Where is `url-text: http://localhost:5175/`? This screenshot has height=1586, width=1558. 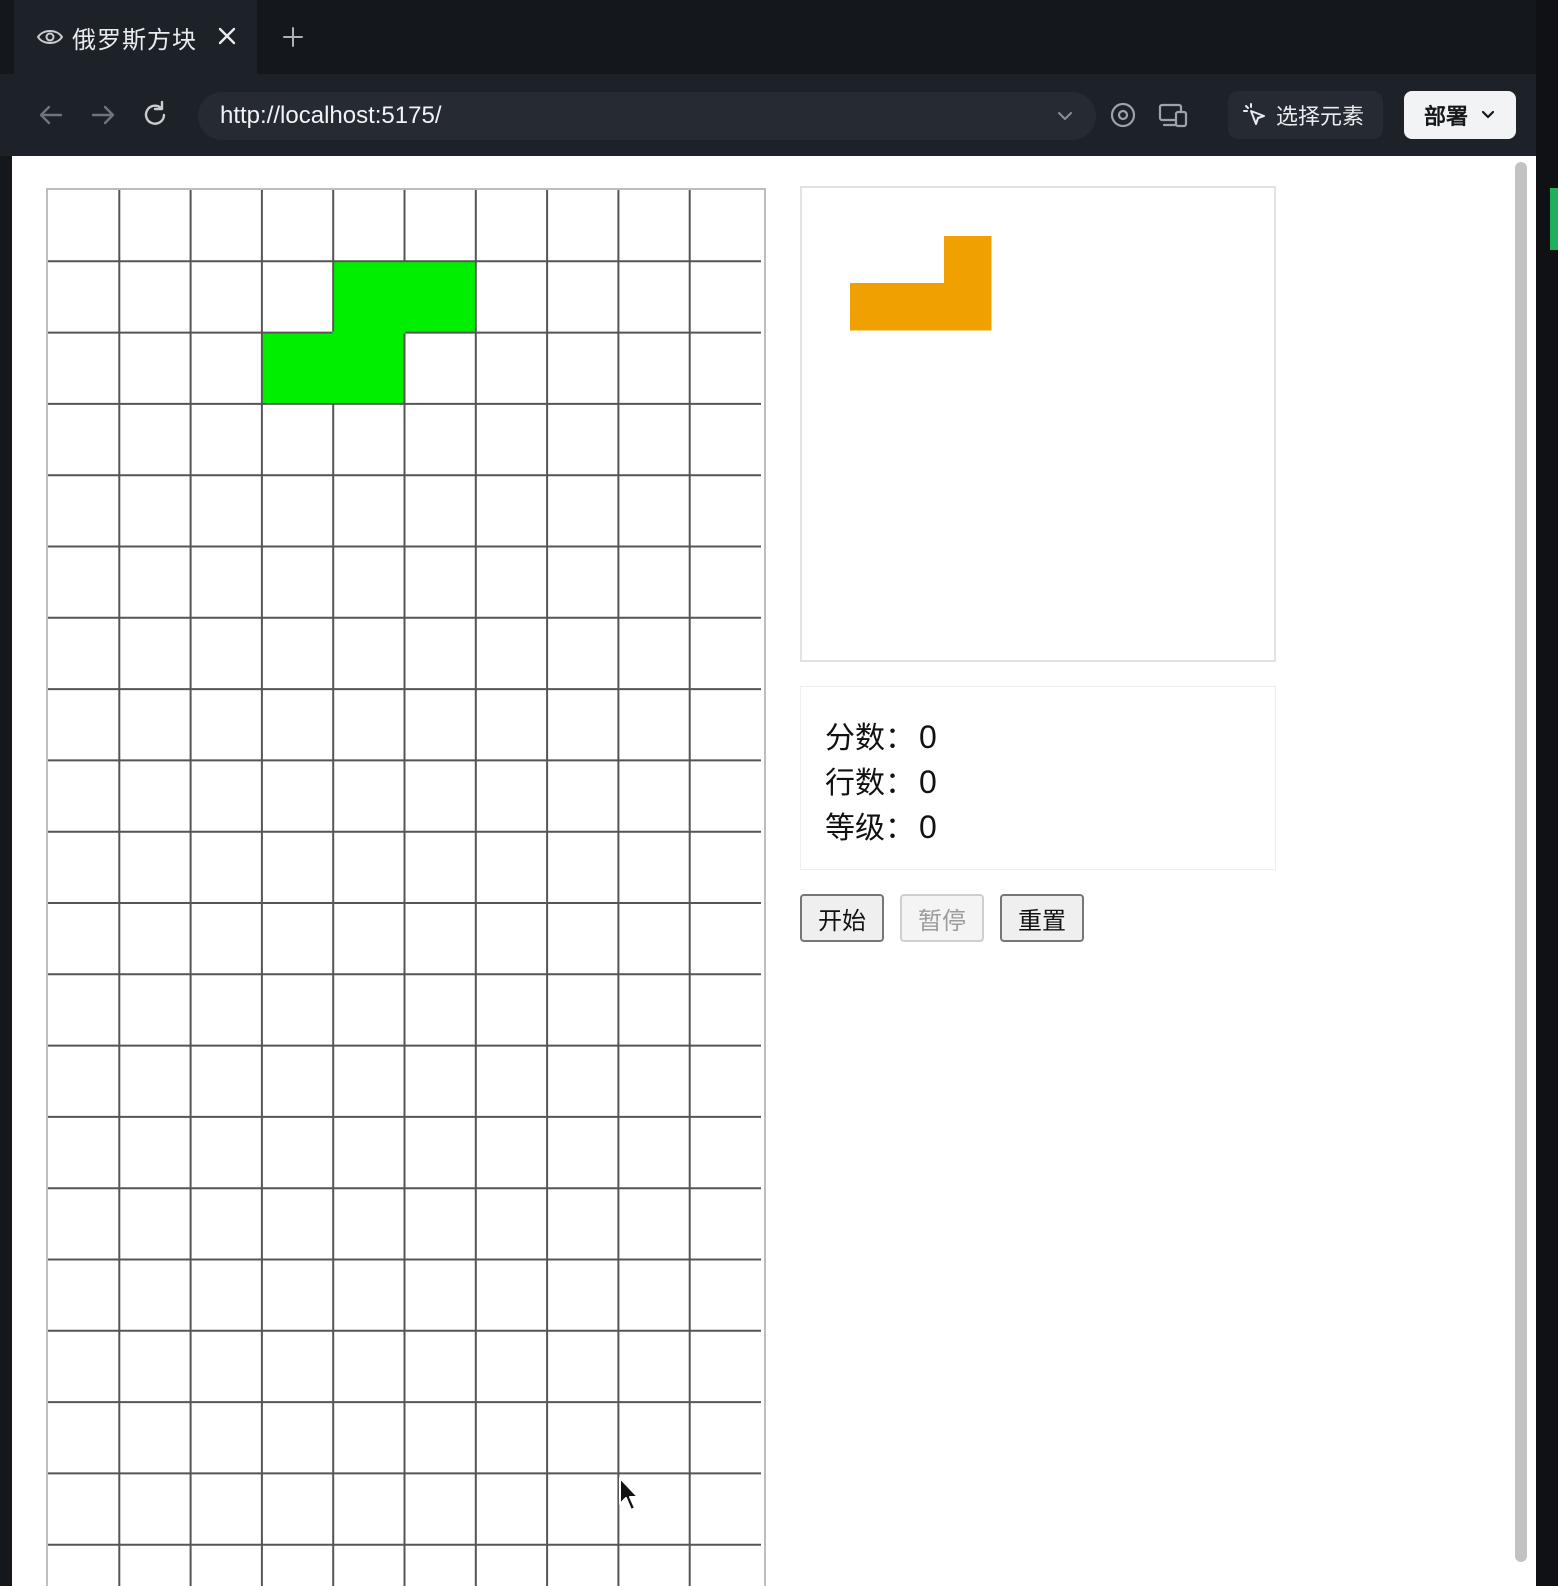 url-text: http://localhost:5175/ is located at coordinates (331, 115).